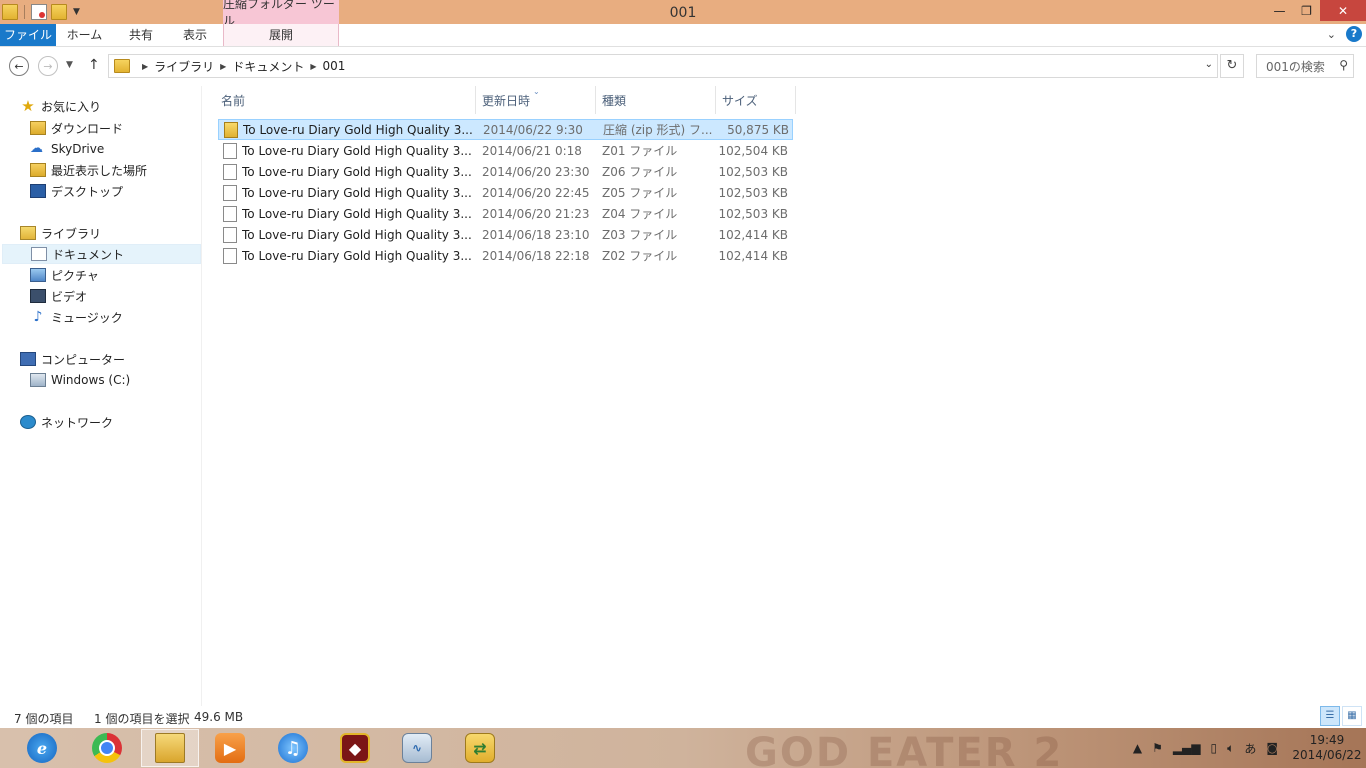  What do you see at coordinates (38, 191) in the screenshot?
I see `desktop-icon` at bounding box center [38, 191].